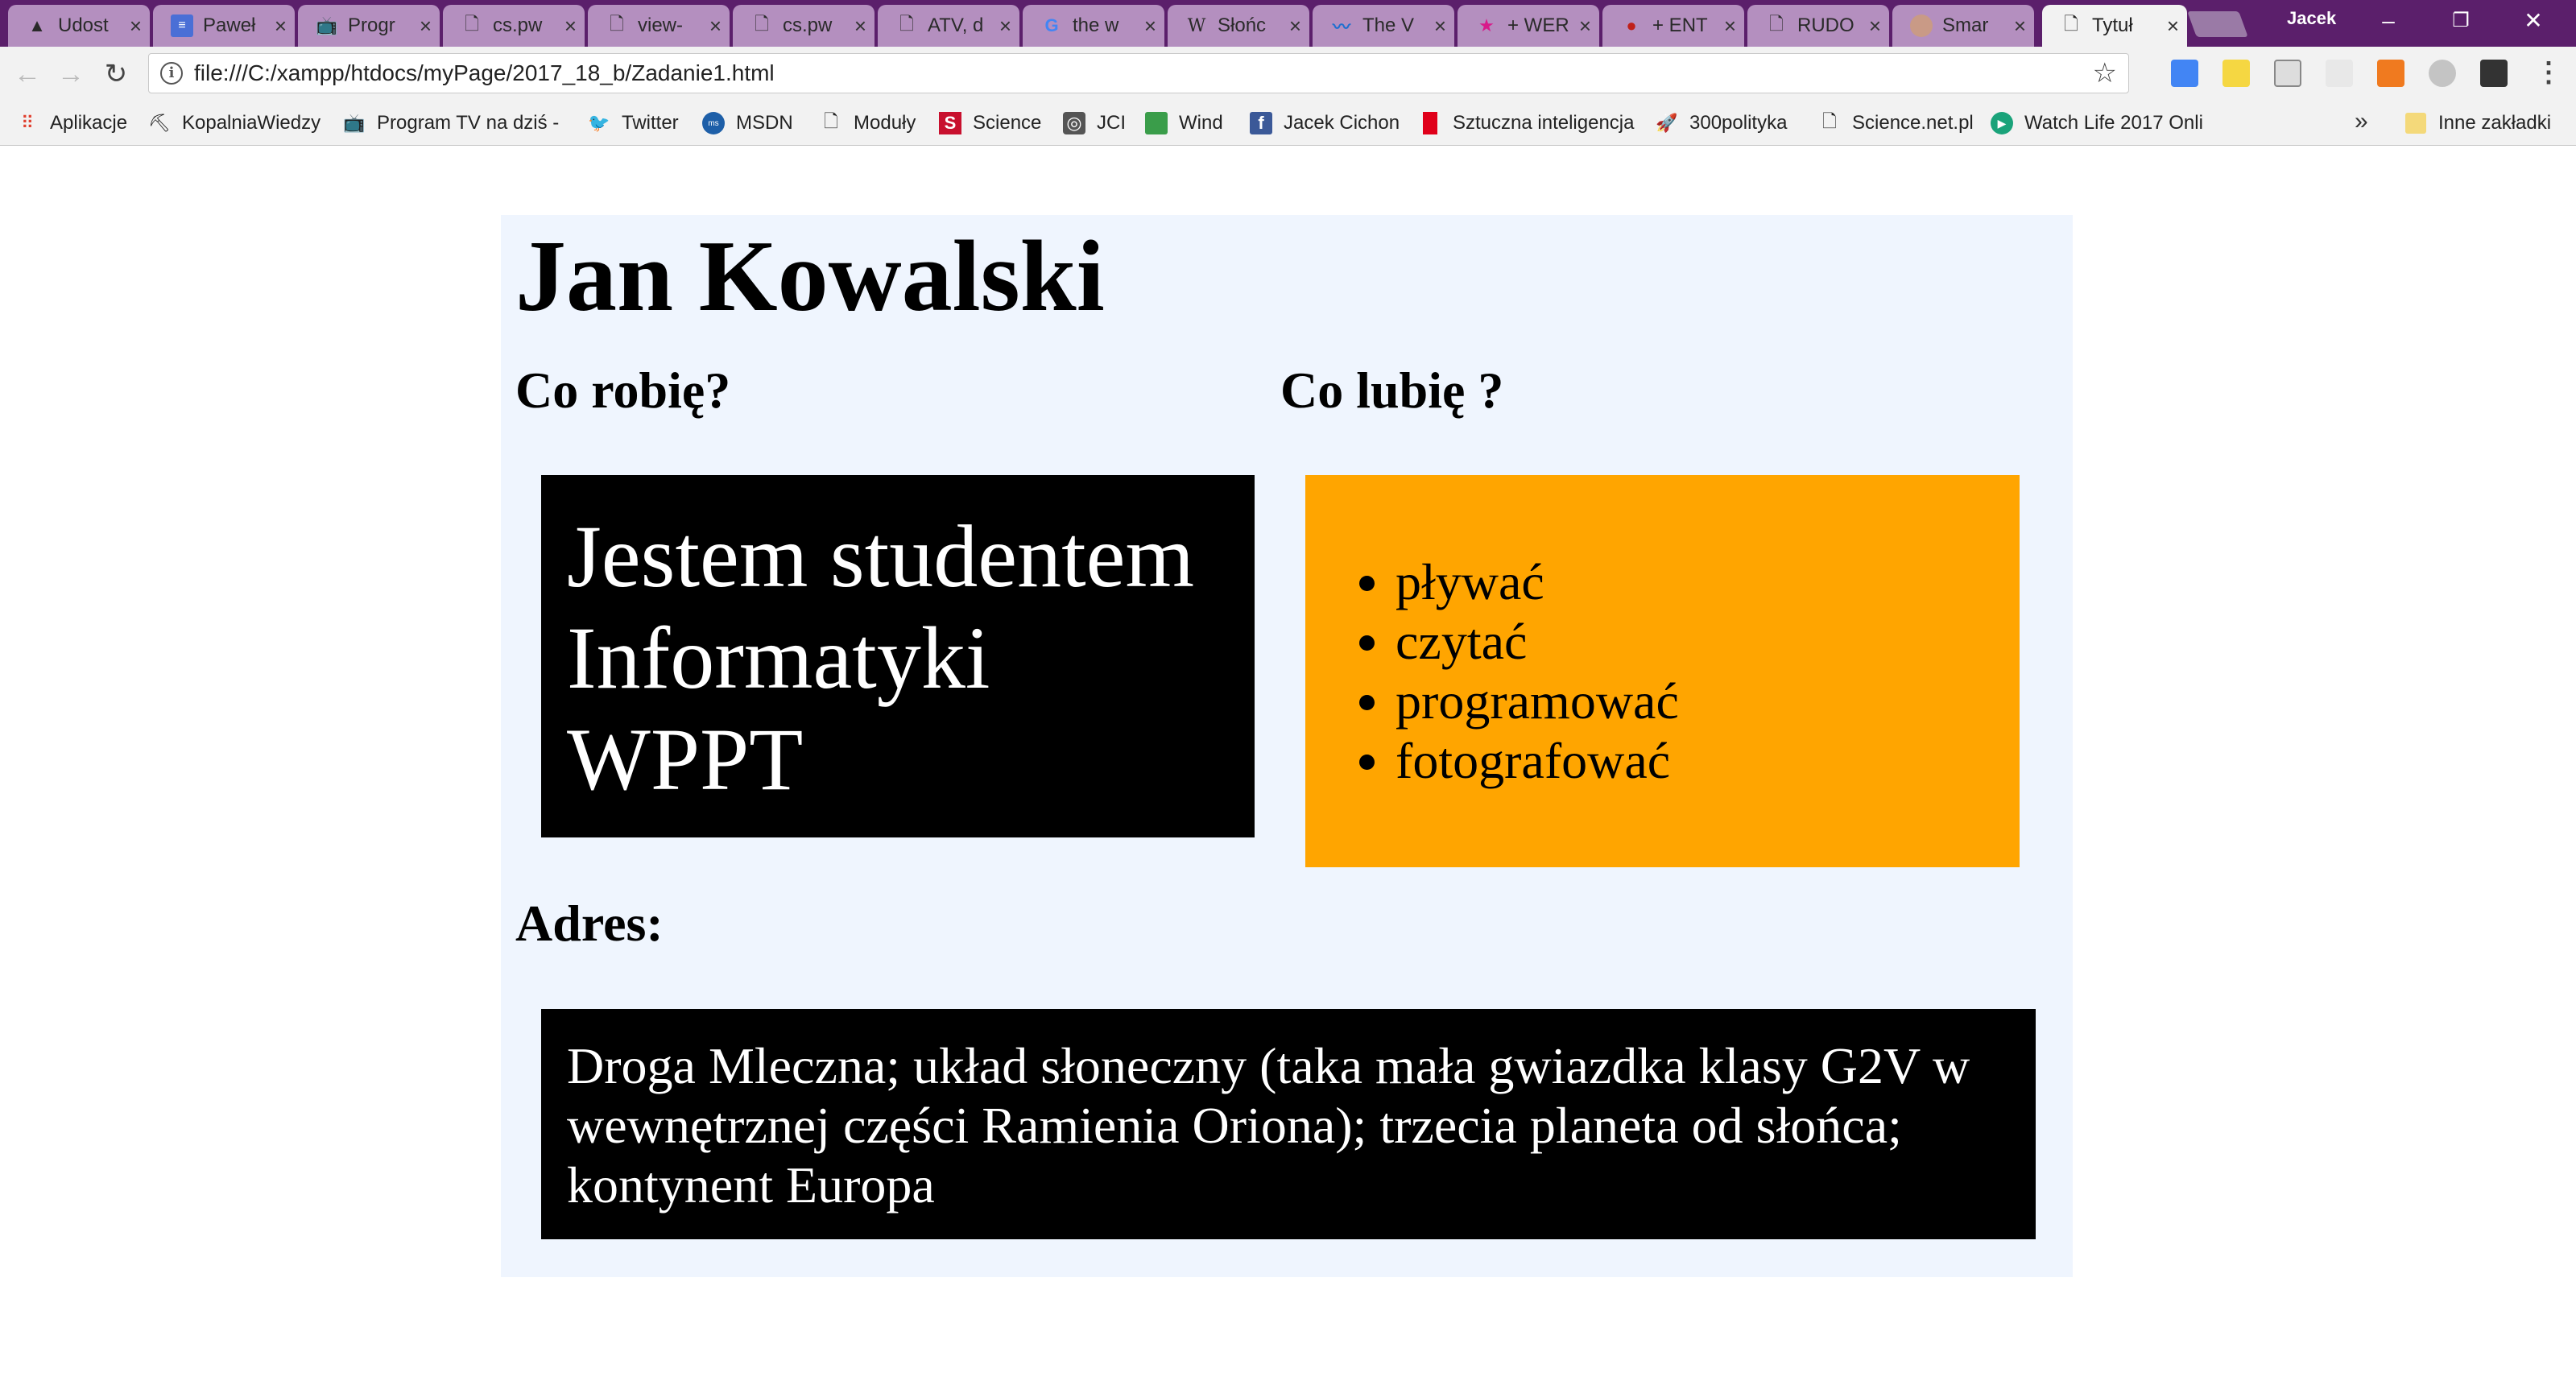 The width and height of the screenshot is (2576, 1381). I want to click on bookmark-label: Twitter, so click(651, 123).